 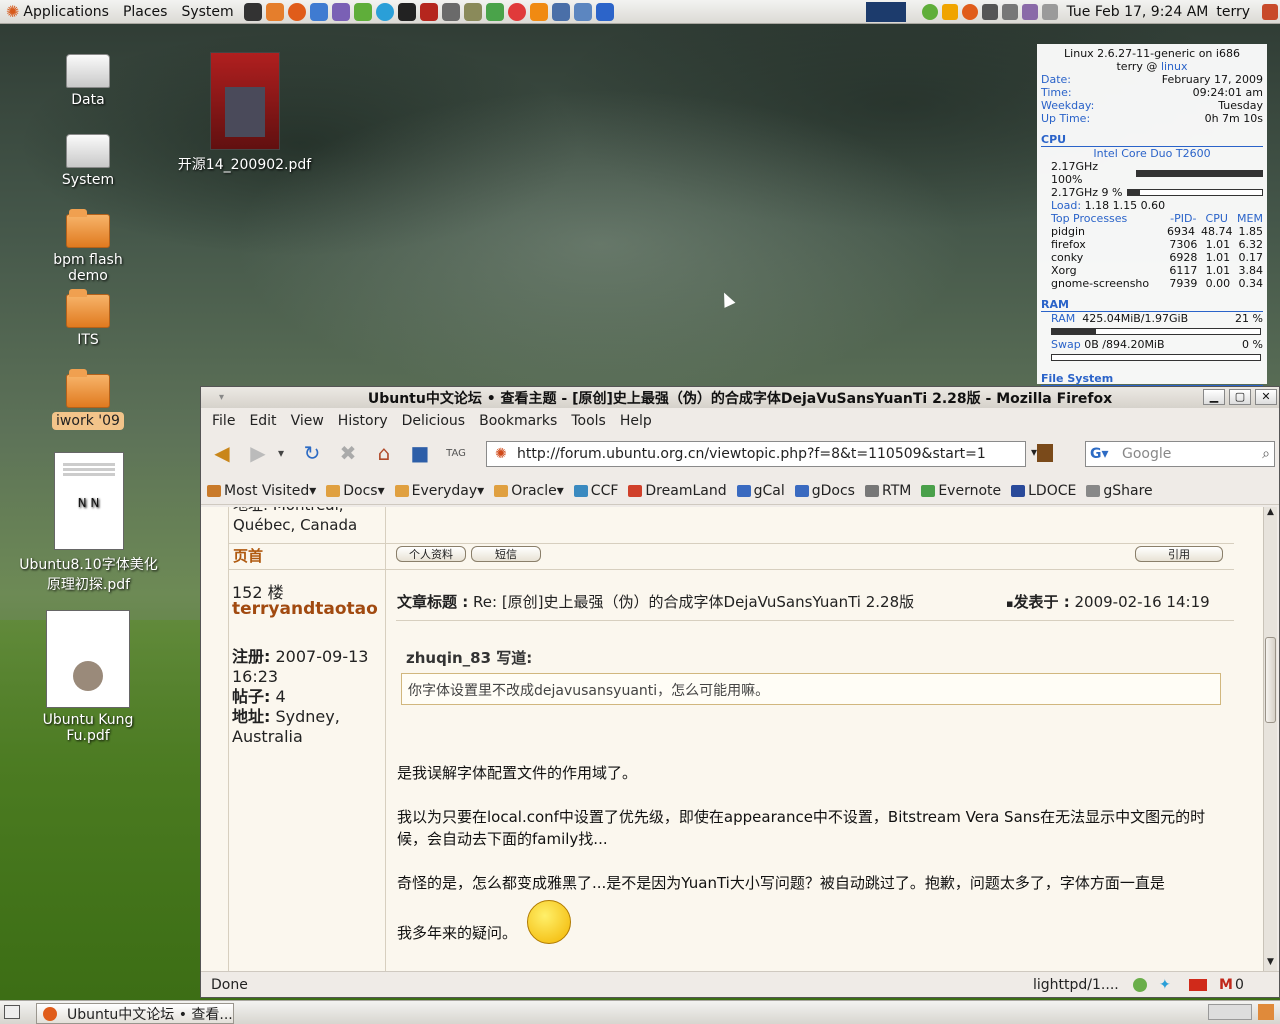 What do you see at coordinates (428, 11) in the screenshot?
I see `filezilla-icon` at bounding box center [428, 11].